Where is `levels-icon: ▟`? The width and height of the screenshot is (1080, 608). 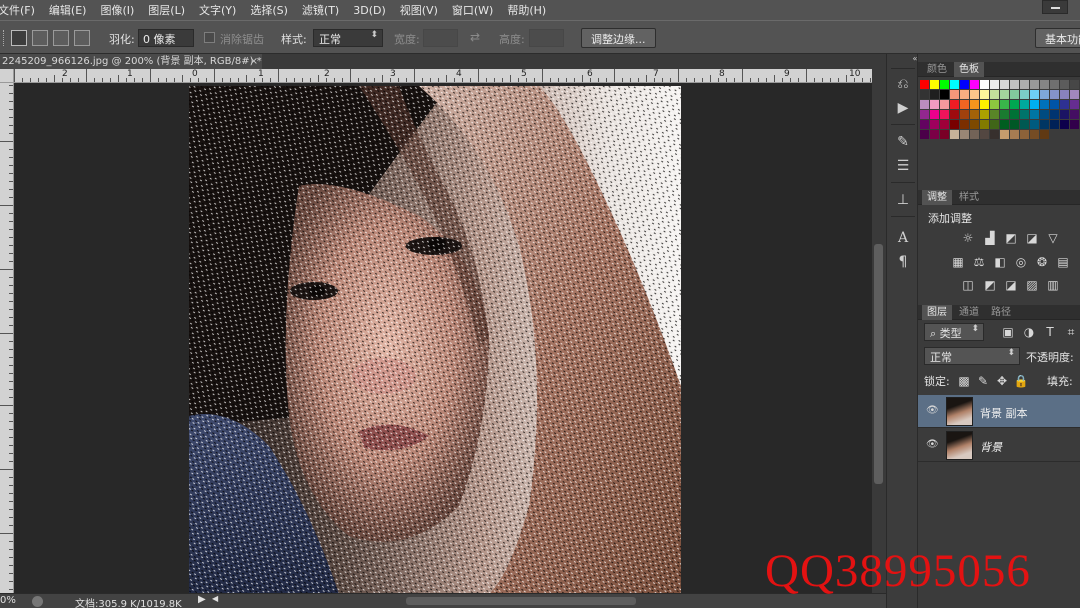 levels-icon: ▟ is located at coordinates (990, 238).